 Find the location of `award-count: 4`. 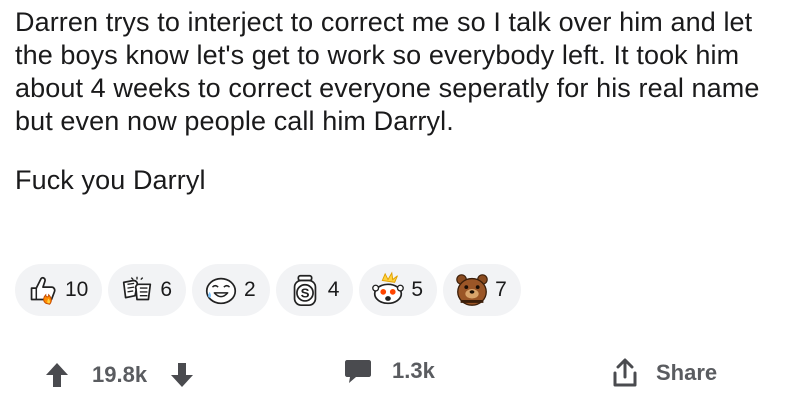

award-count: 4 is located at coordinates (333, 289).